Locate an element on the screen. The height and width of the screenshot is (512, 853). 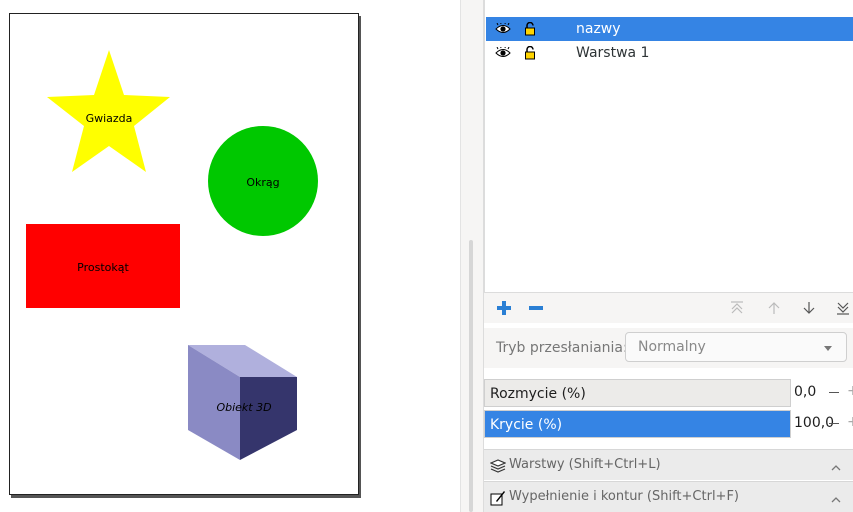
lower-to-bottom-icon is located at coordinates (843, 308).